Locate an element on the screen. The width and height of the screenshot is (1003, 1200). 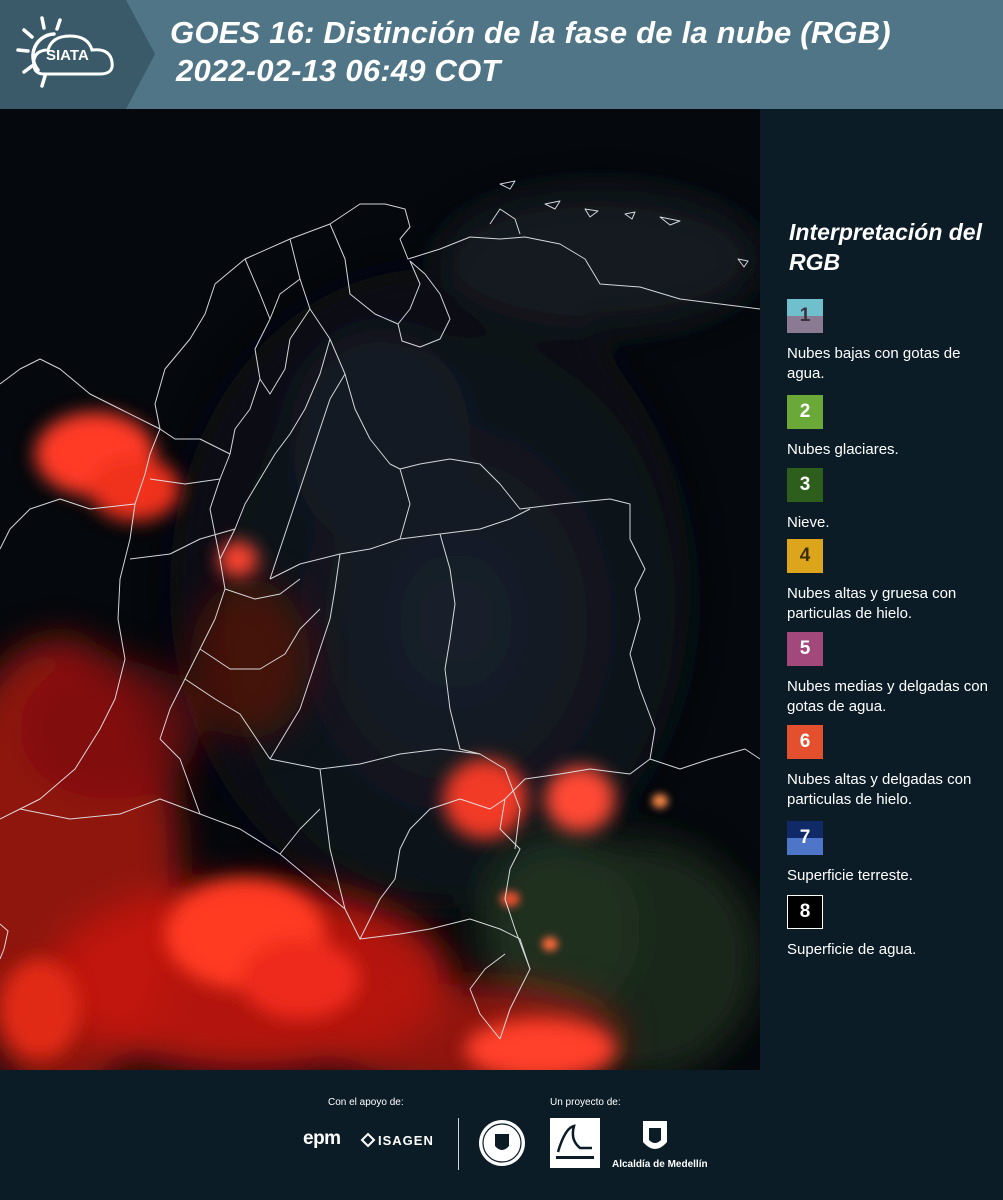
legend-number-5: 5 is located at coordinates (805, 648).